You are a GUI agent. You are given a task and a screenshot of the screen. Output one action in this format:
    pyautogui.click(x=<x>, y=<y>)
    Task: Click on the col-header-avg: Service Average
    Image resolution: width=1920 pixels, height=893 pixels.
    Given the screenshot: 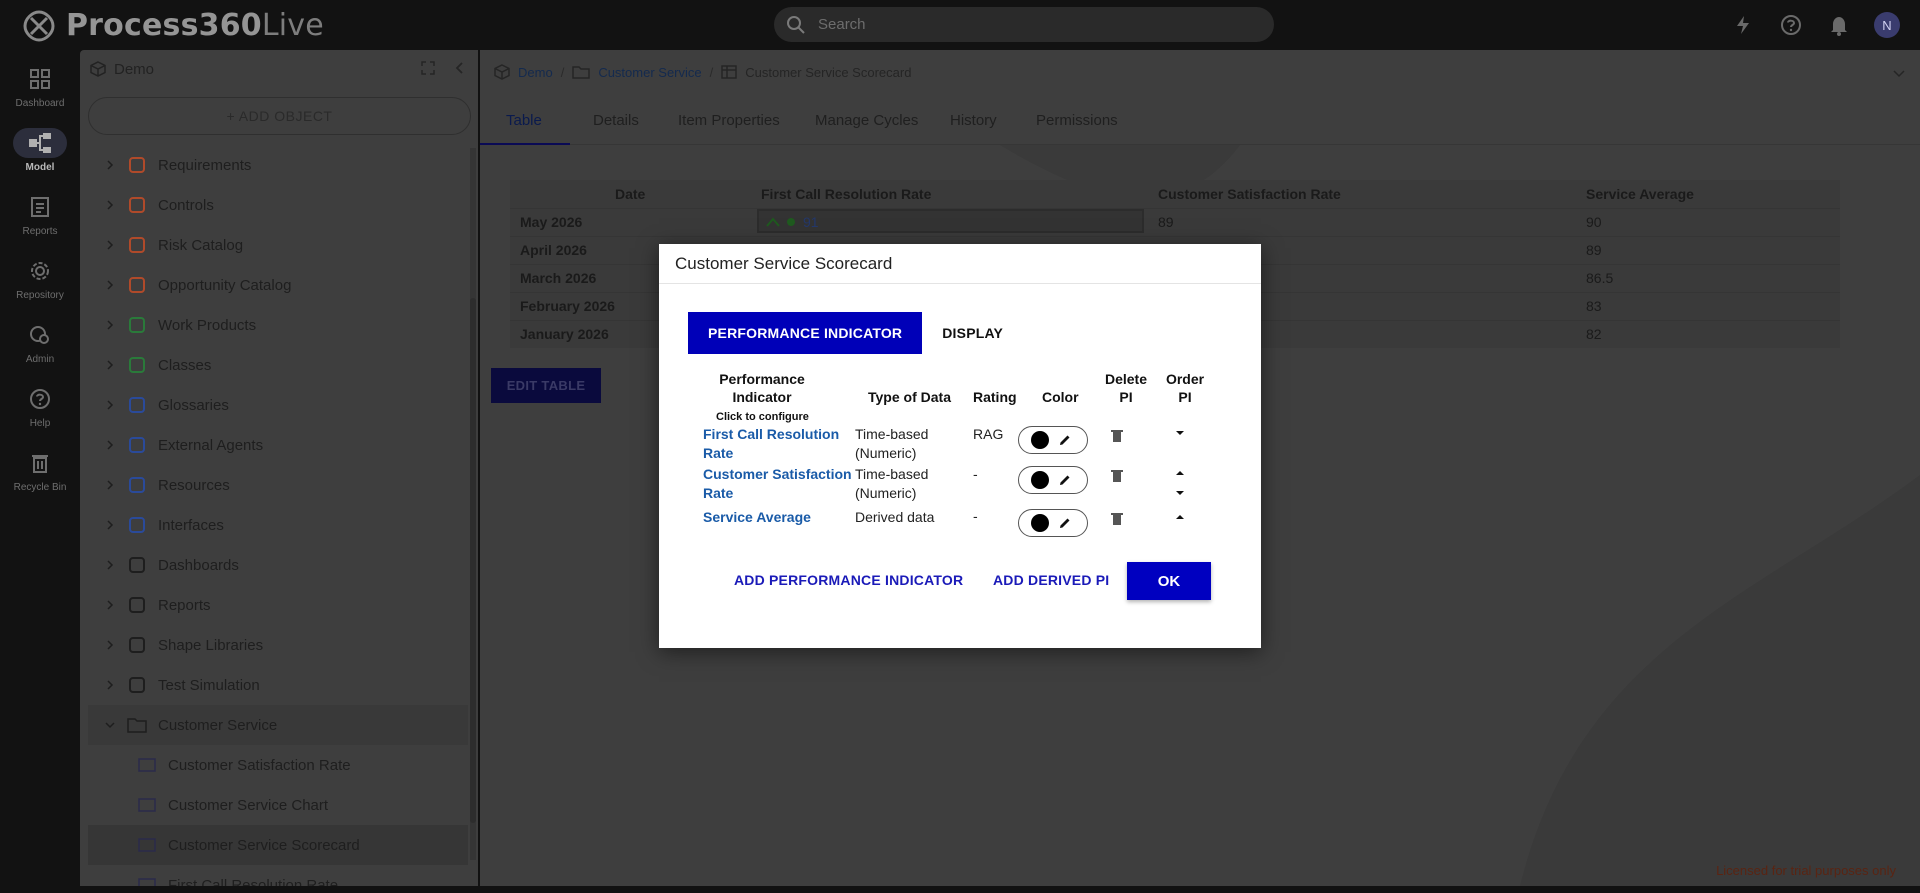 What is the action you would take?
    pyautogui.click(x=1640, y=194)
    